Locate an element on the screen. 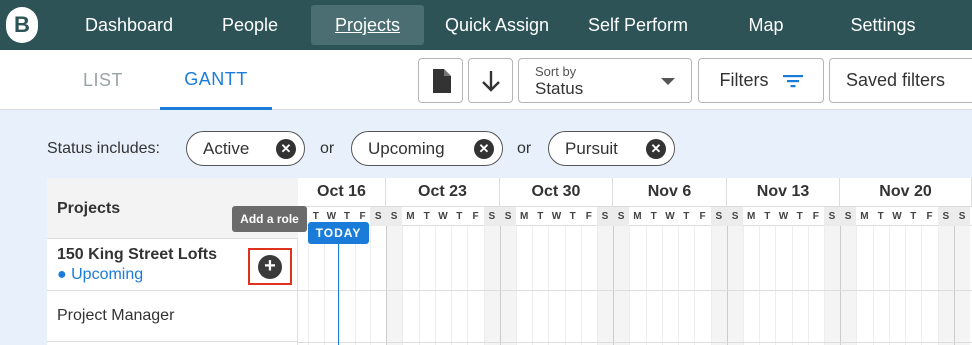 The height and width of the screenshot is (345, 972). nav-projects: Projects is located at coordinates (367, 25).